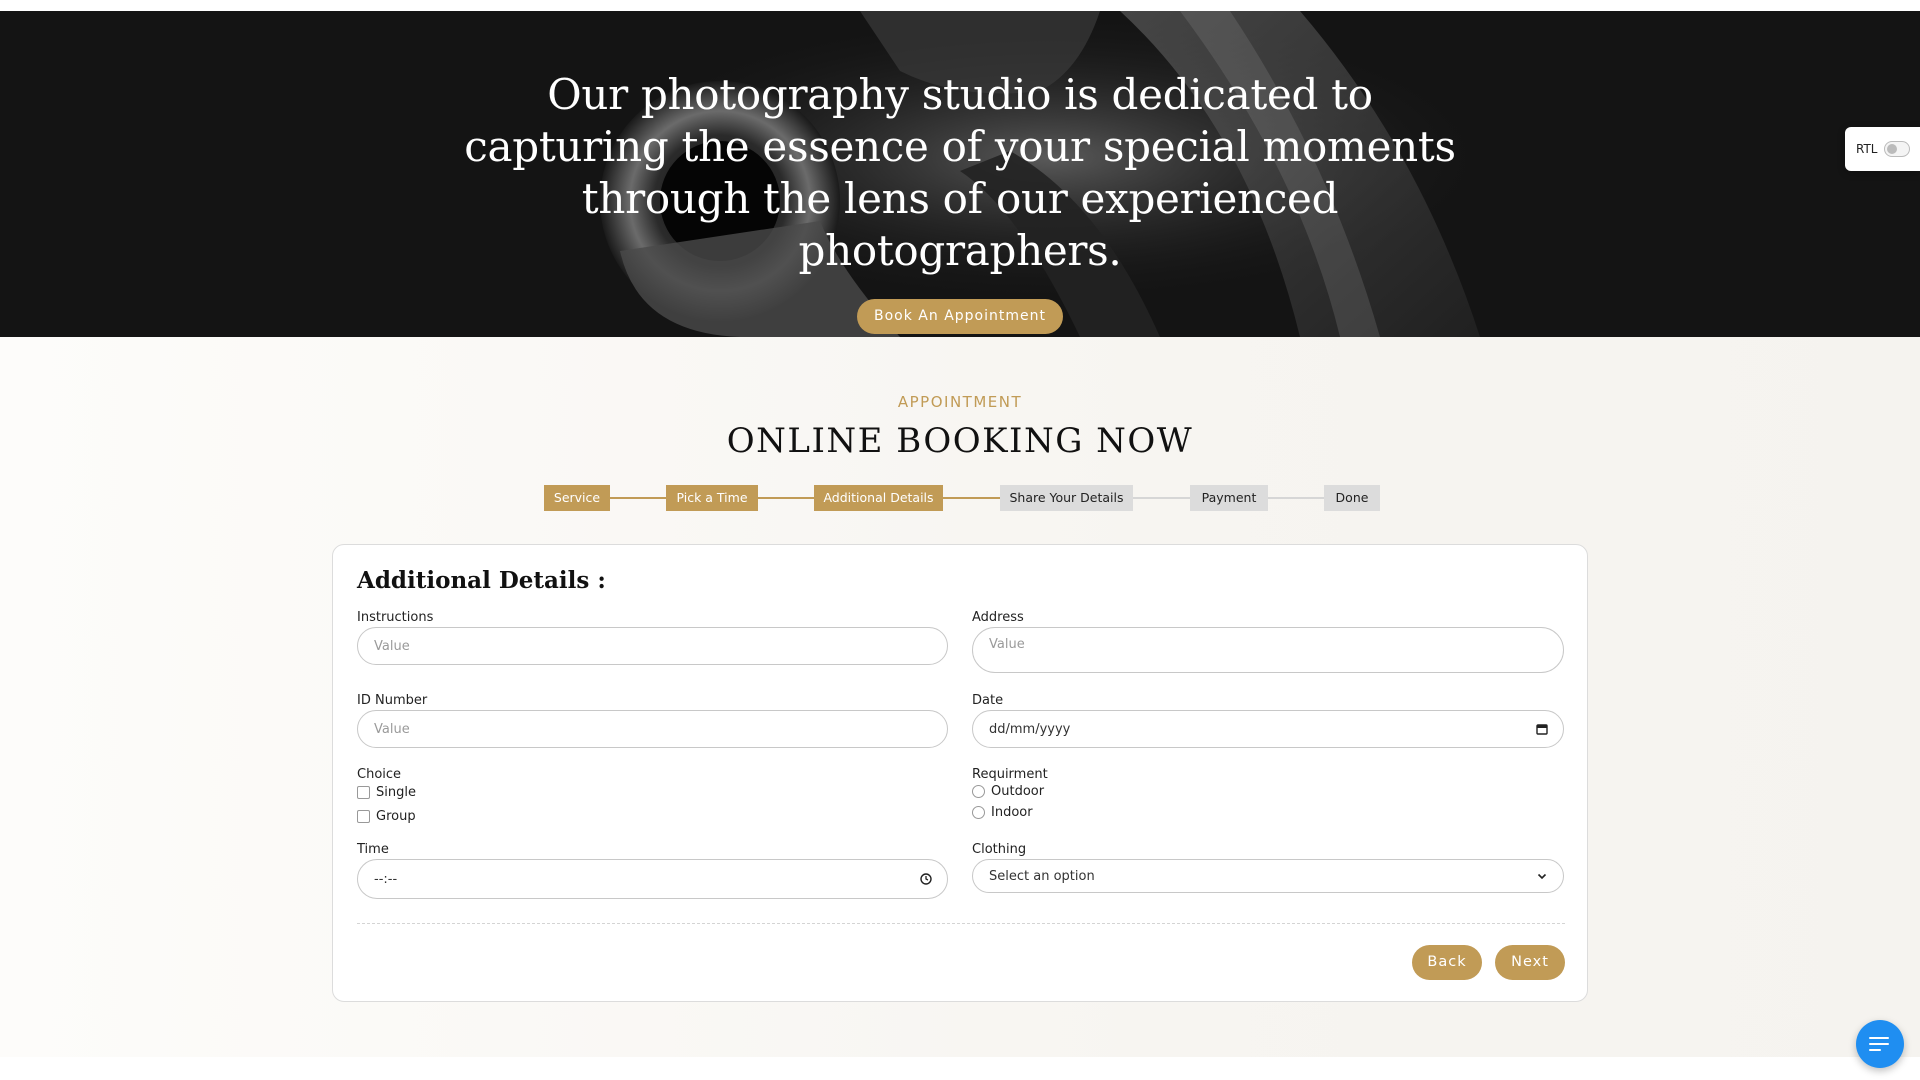 The image size is (1920, 1080). I want to click on back-button: Back, so click(1447, 962).